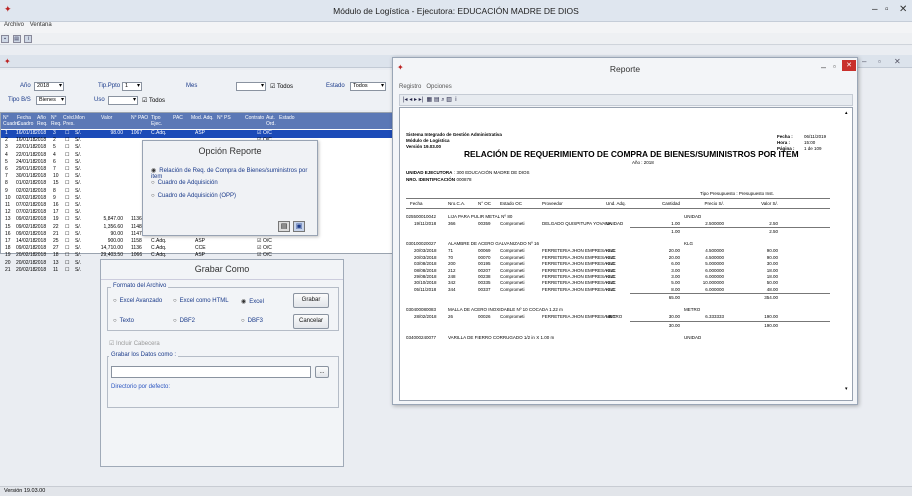 The width and height of the screenshot is (912, 496). What do you see at coordinates (57, 121) in the screenshot?
I see `grid-header-col: N° Req.` at bounding box center [57, 121].